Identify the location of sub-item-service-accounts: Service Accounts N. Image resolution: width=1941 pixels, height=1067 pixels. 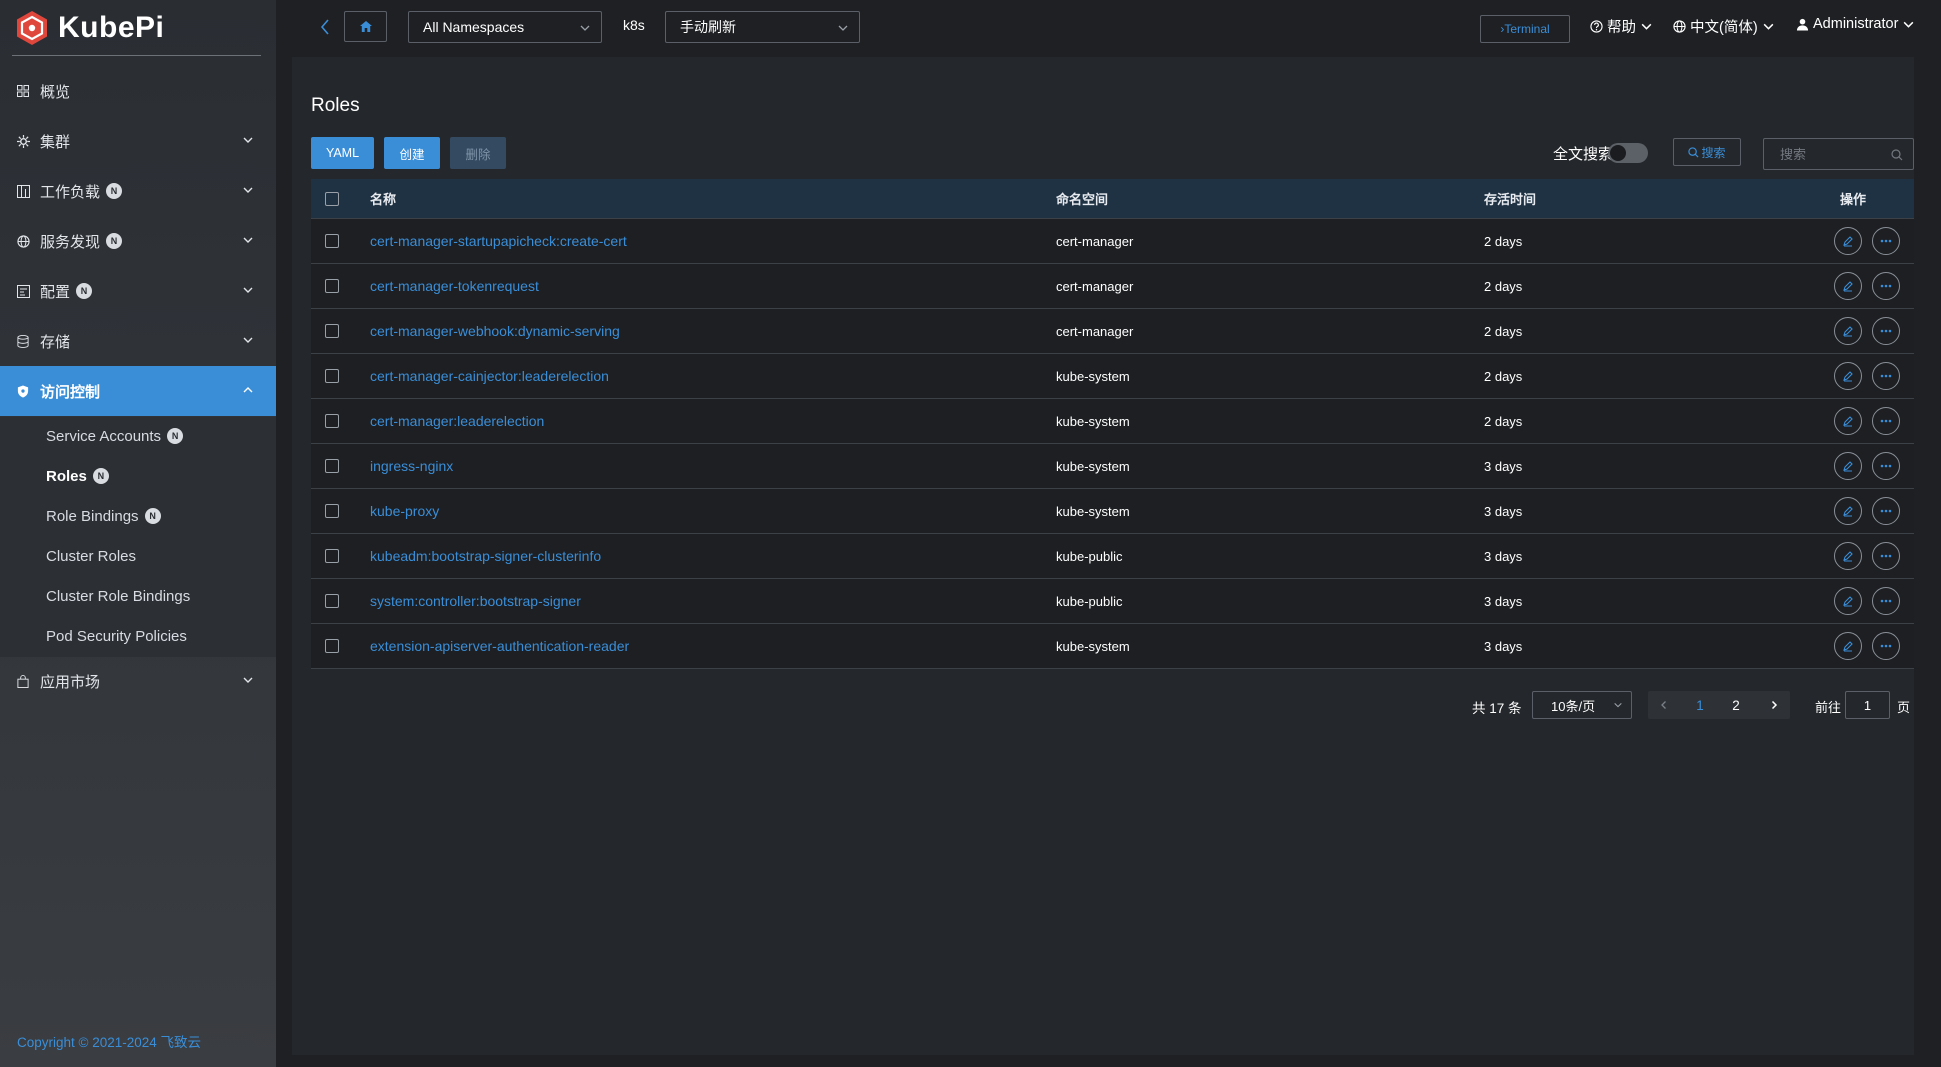
(115, 436).